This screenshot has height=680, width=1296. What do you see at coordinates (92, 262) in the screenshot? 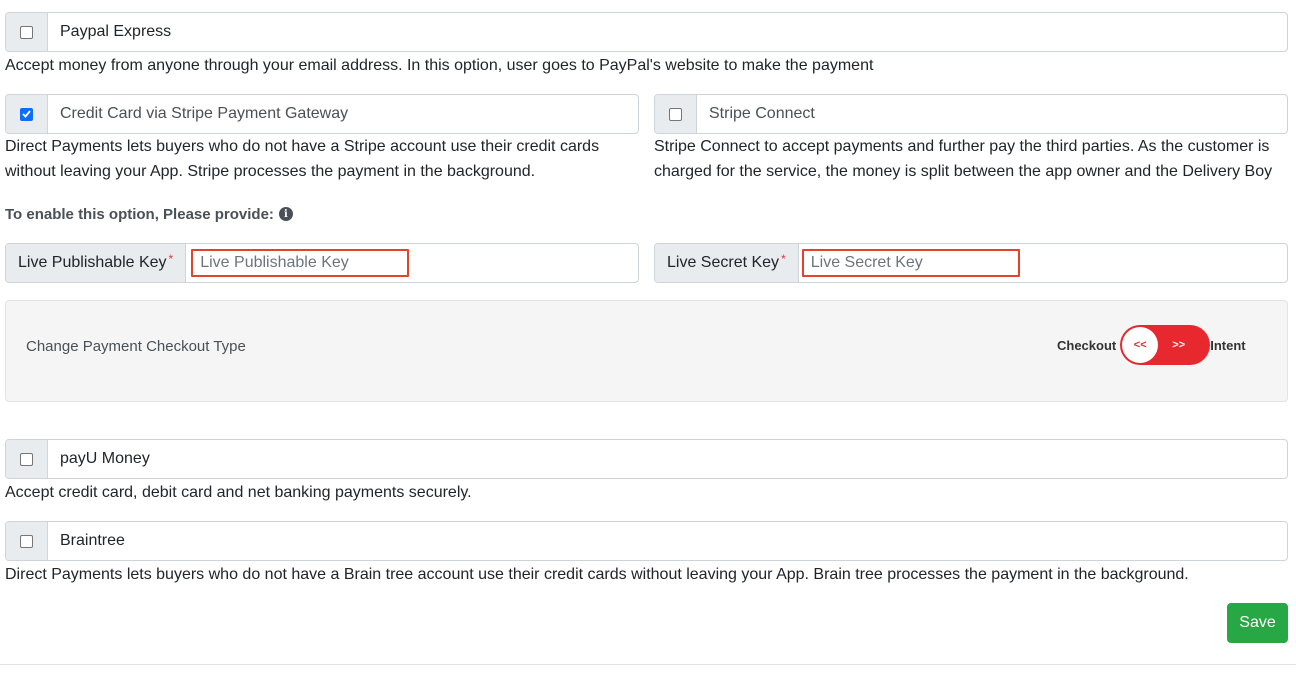
I see `live-publishable-key-label-text: Live Publishable Key` at bounding box center [92, 262].